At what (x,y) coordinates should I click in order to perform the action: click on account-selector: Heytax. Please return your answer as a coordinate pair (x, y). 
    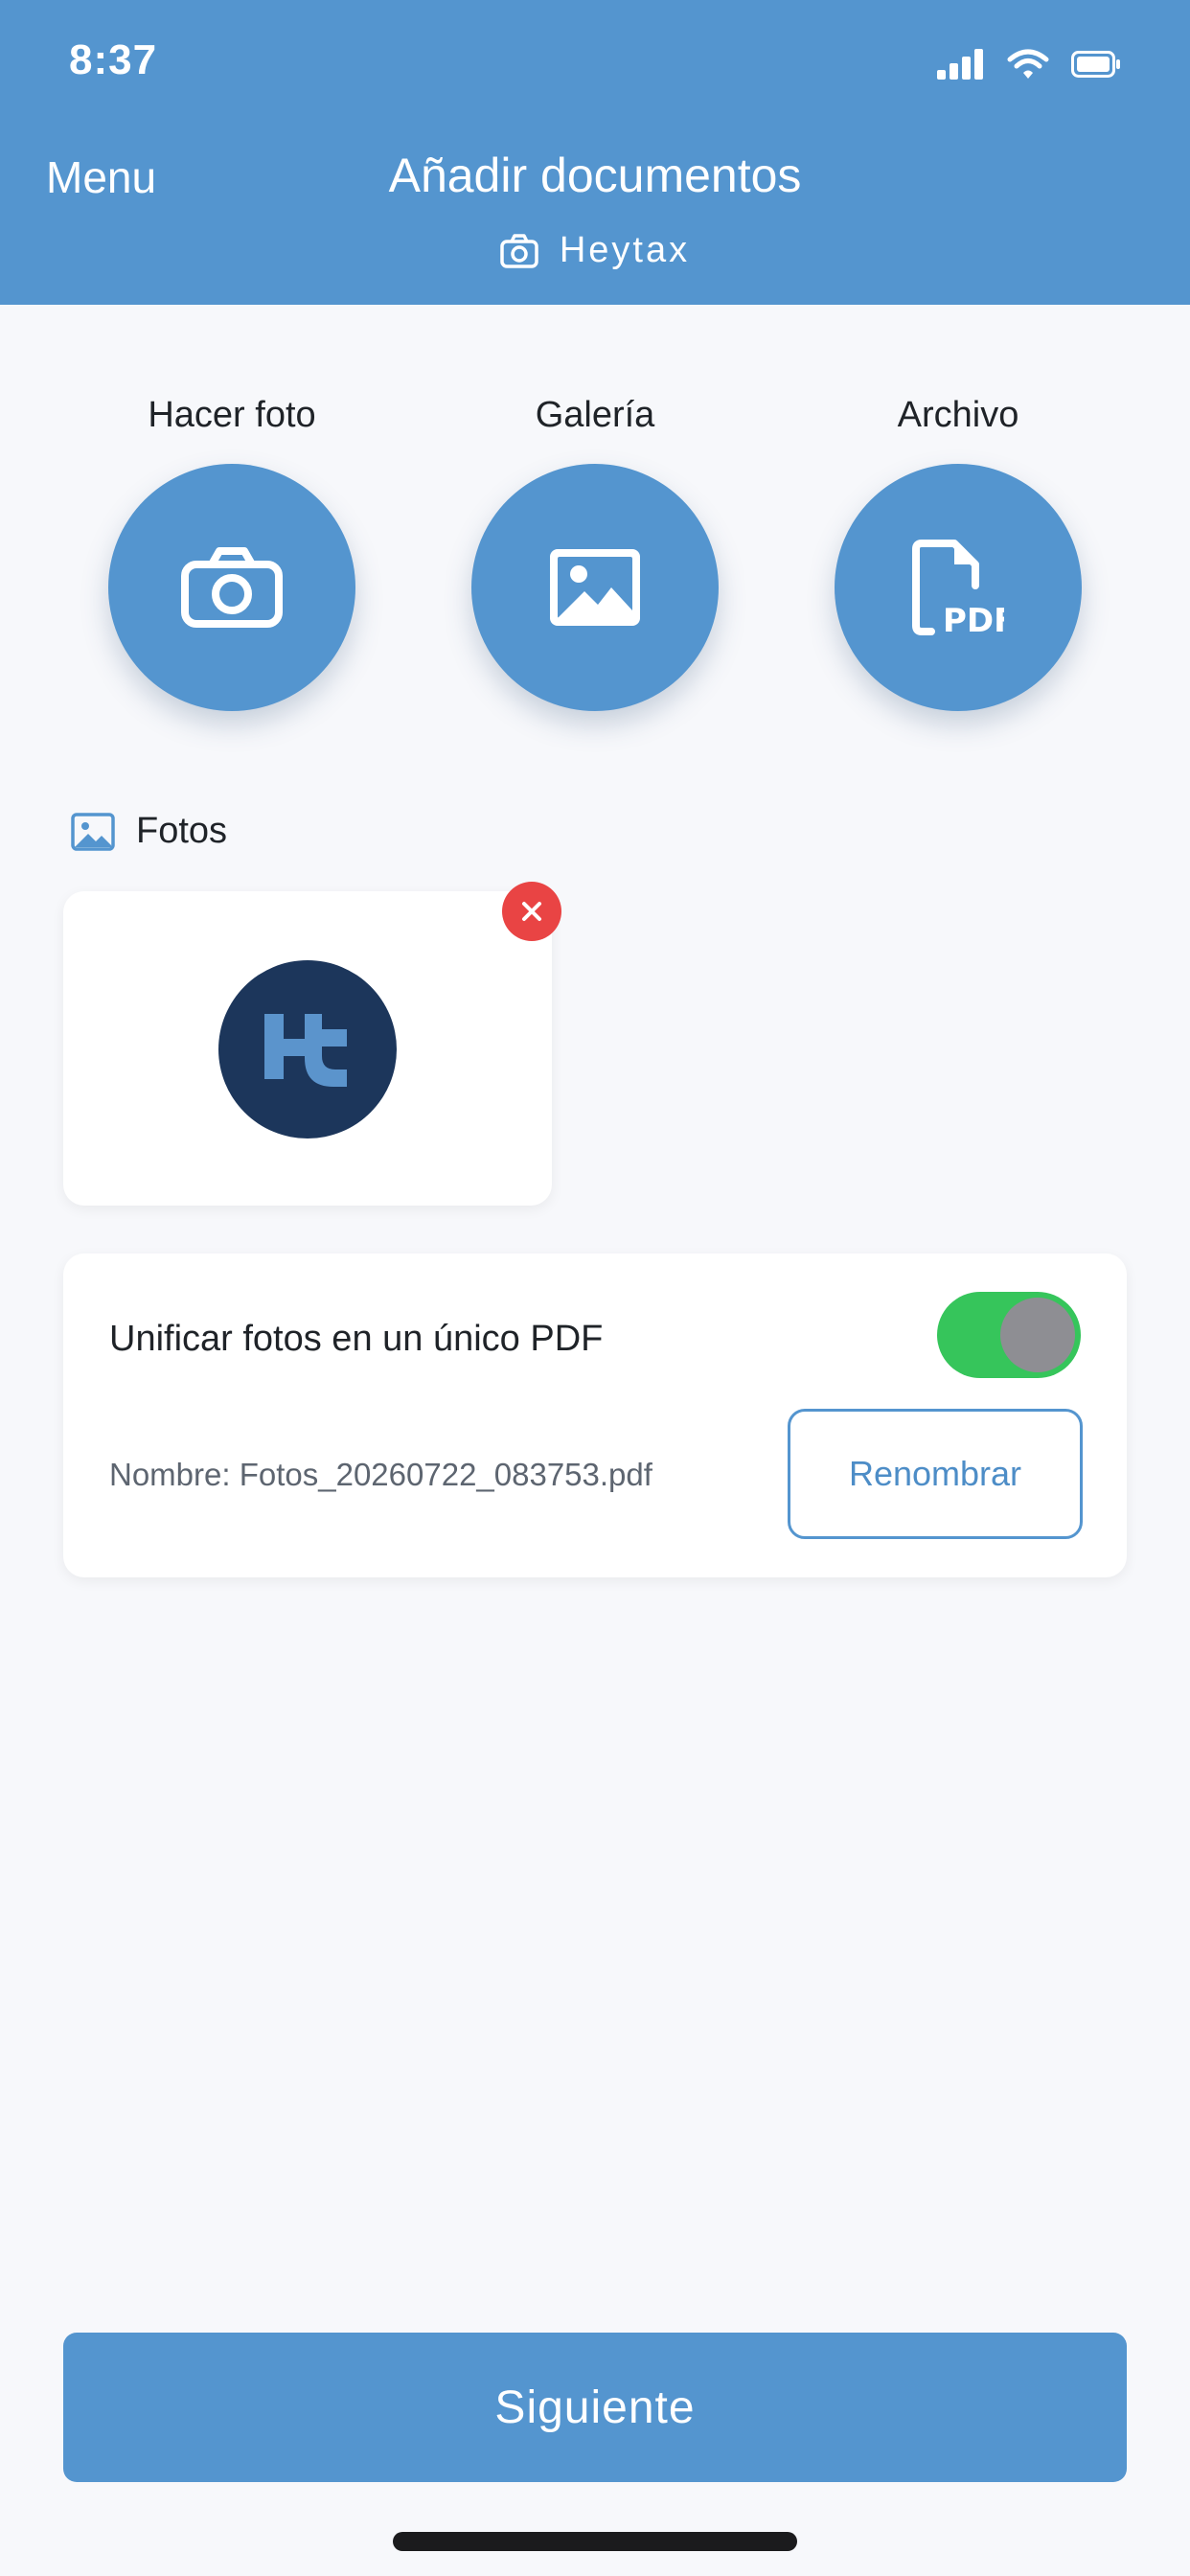
    Looking at the image, I should click on (595, 250).